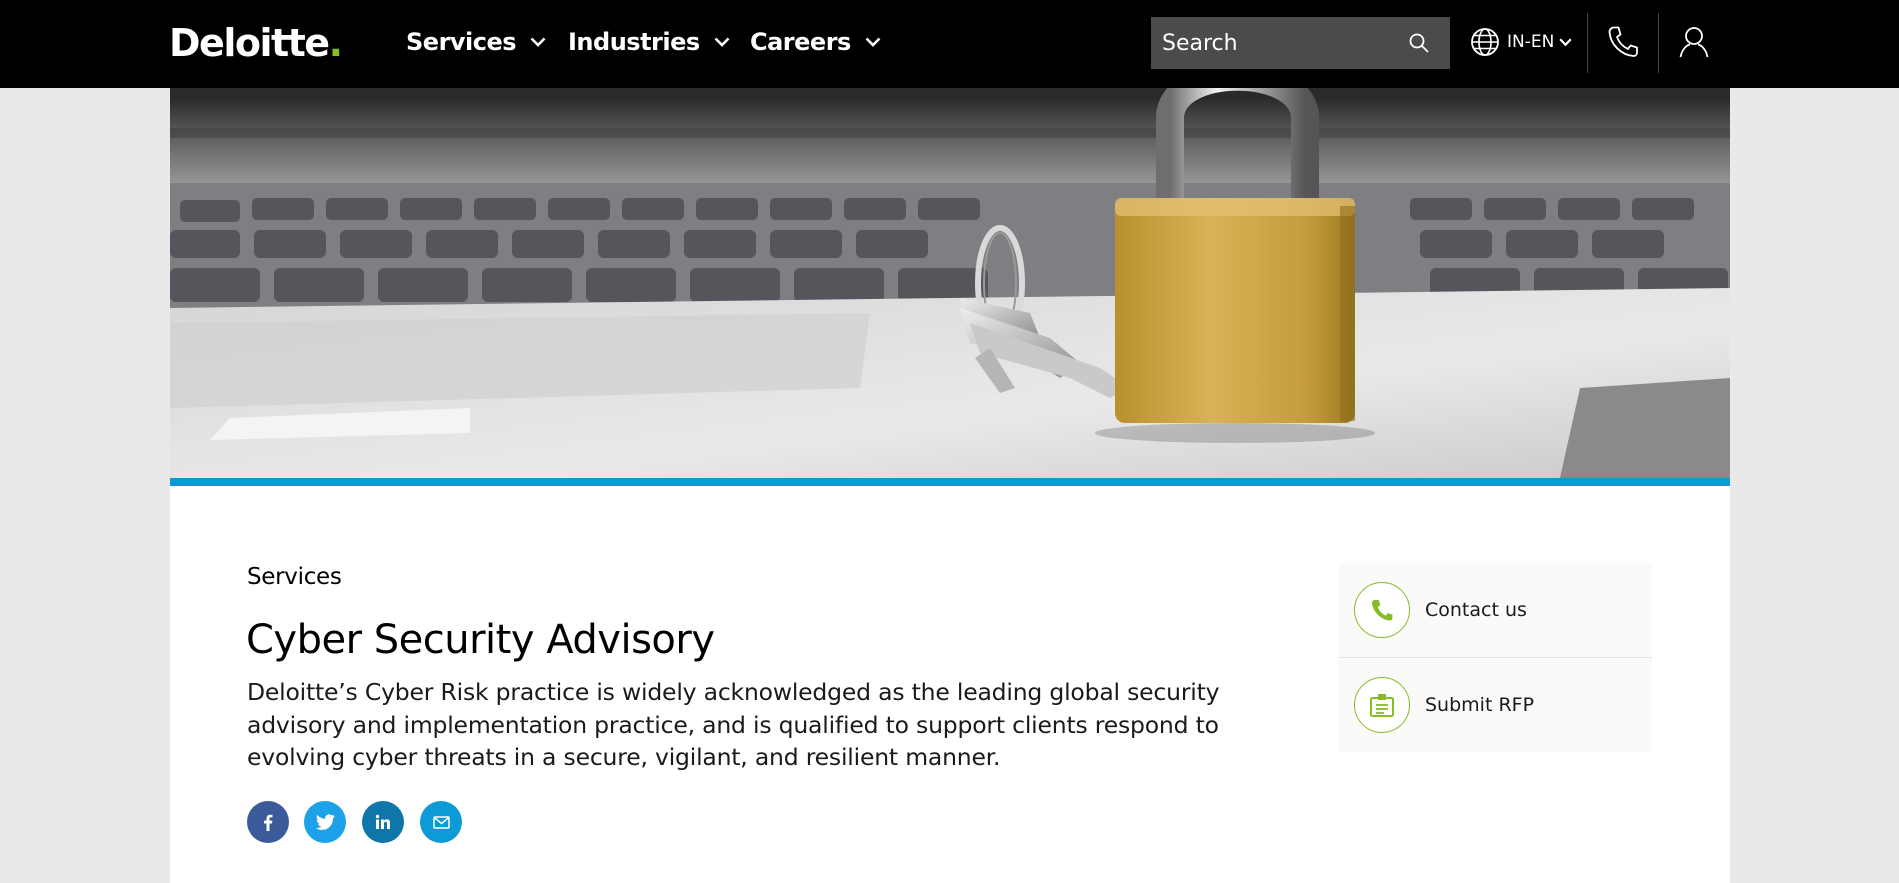  I want to click on nav-services: Services, so click(476, 42).